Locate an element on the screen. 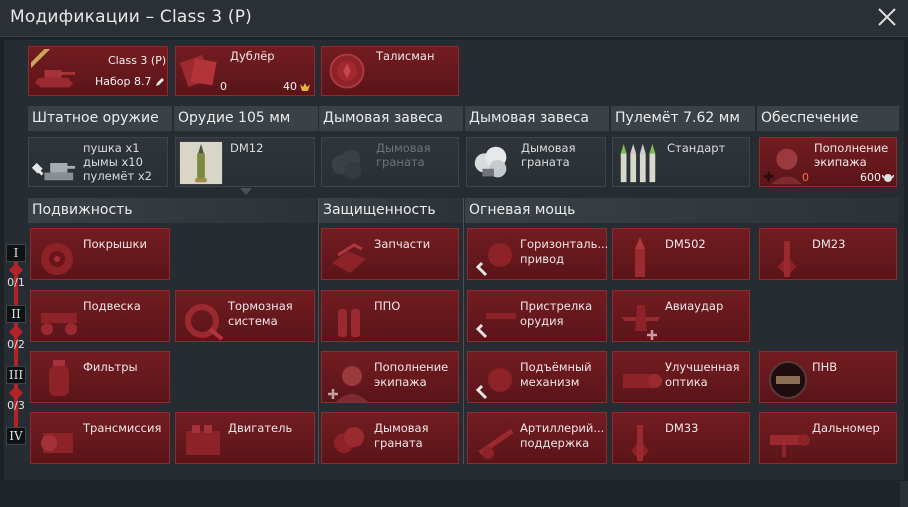 This screenshot has width=908, height=507. tank-loadout-icon is located at coordinates (53, 171).